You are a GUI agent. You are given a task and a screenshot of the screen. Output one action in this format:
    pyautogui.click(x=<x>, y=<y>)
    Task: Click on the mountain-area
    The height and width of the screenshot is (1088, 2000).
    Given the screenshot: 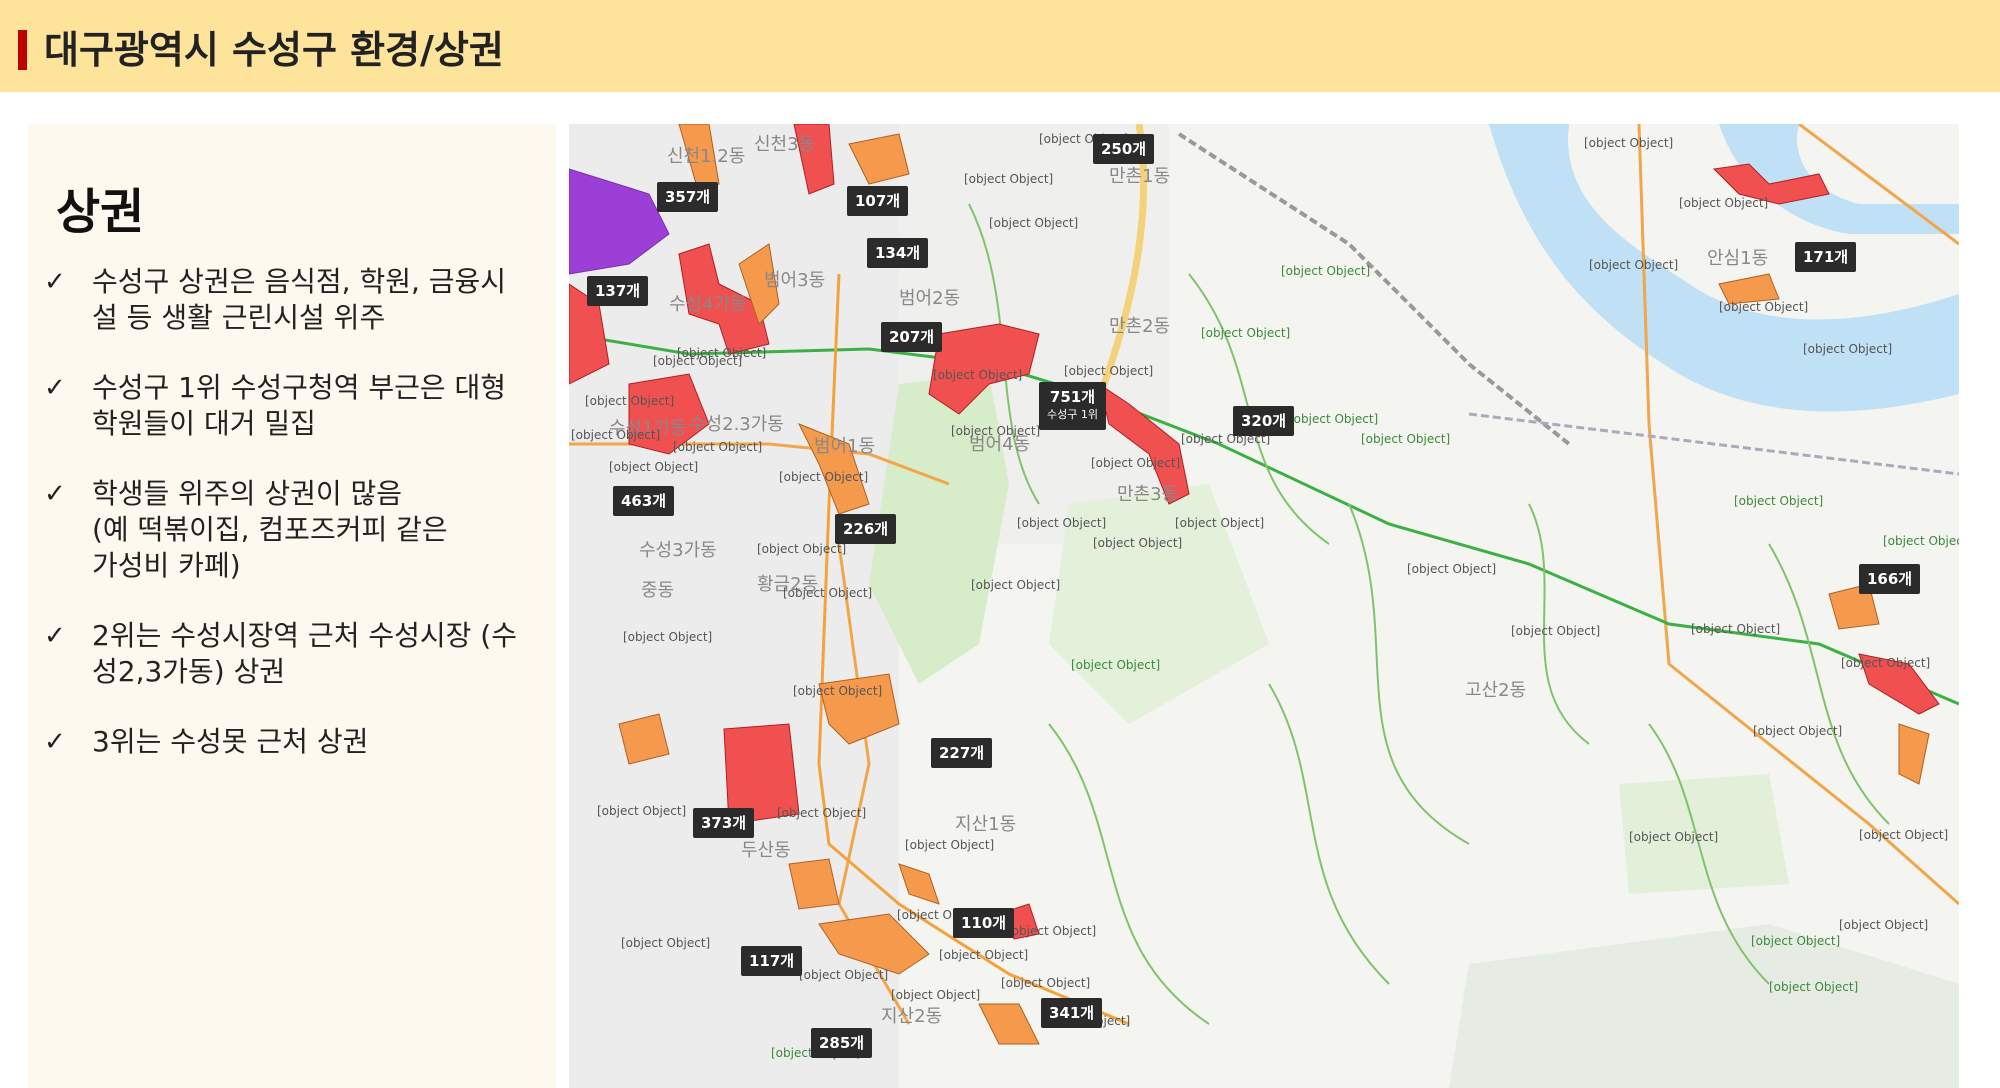 What is the action you would take?
    pyautogui.click(x=1704, y=1006)
    